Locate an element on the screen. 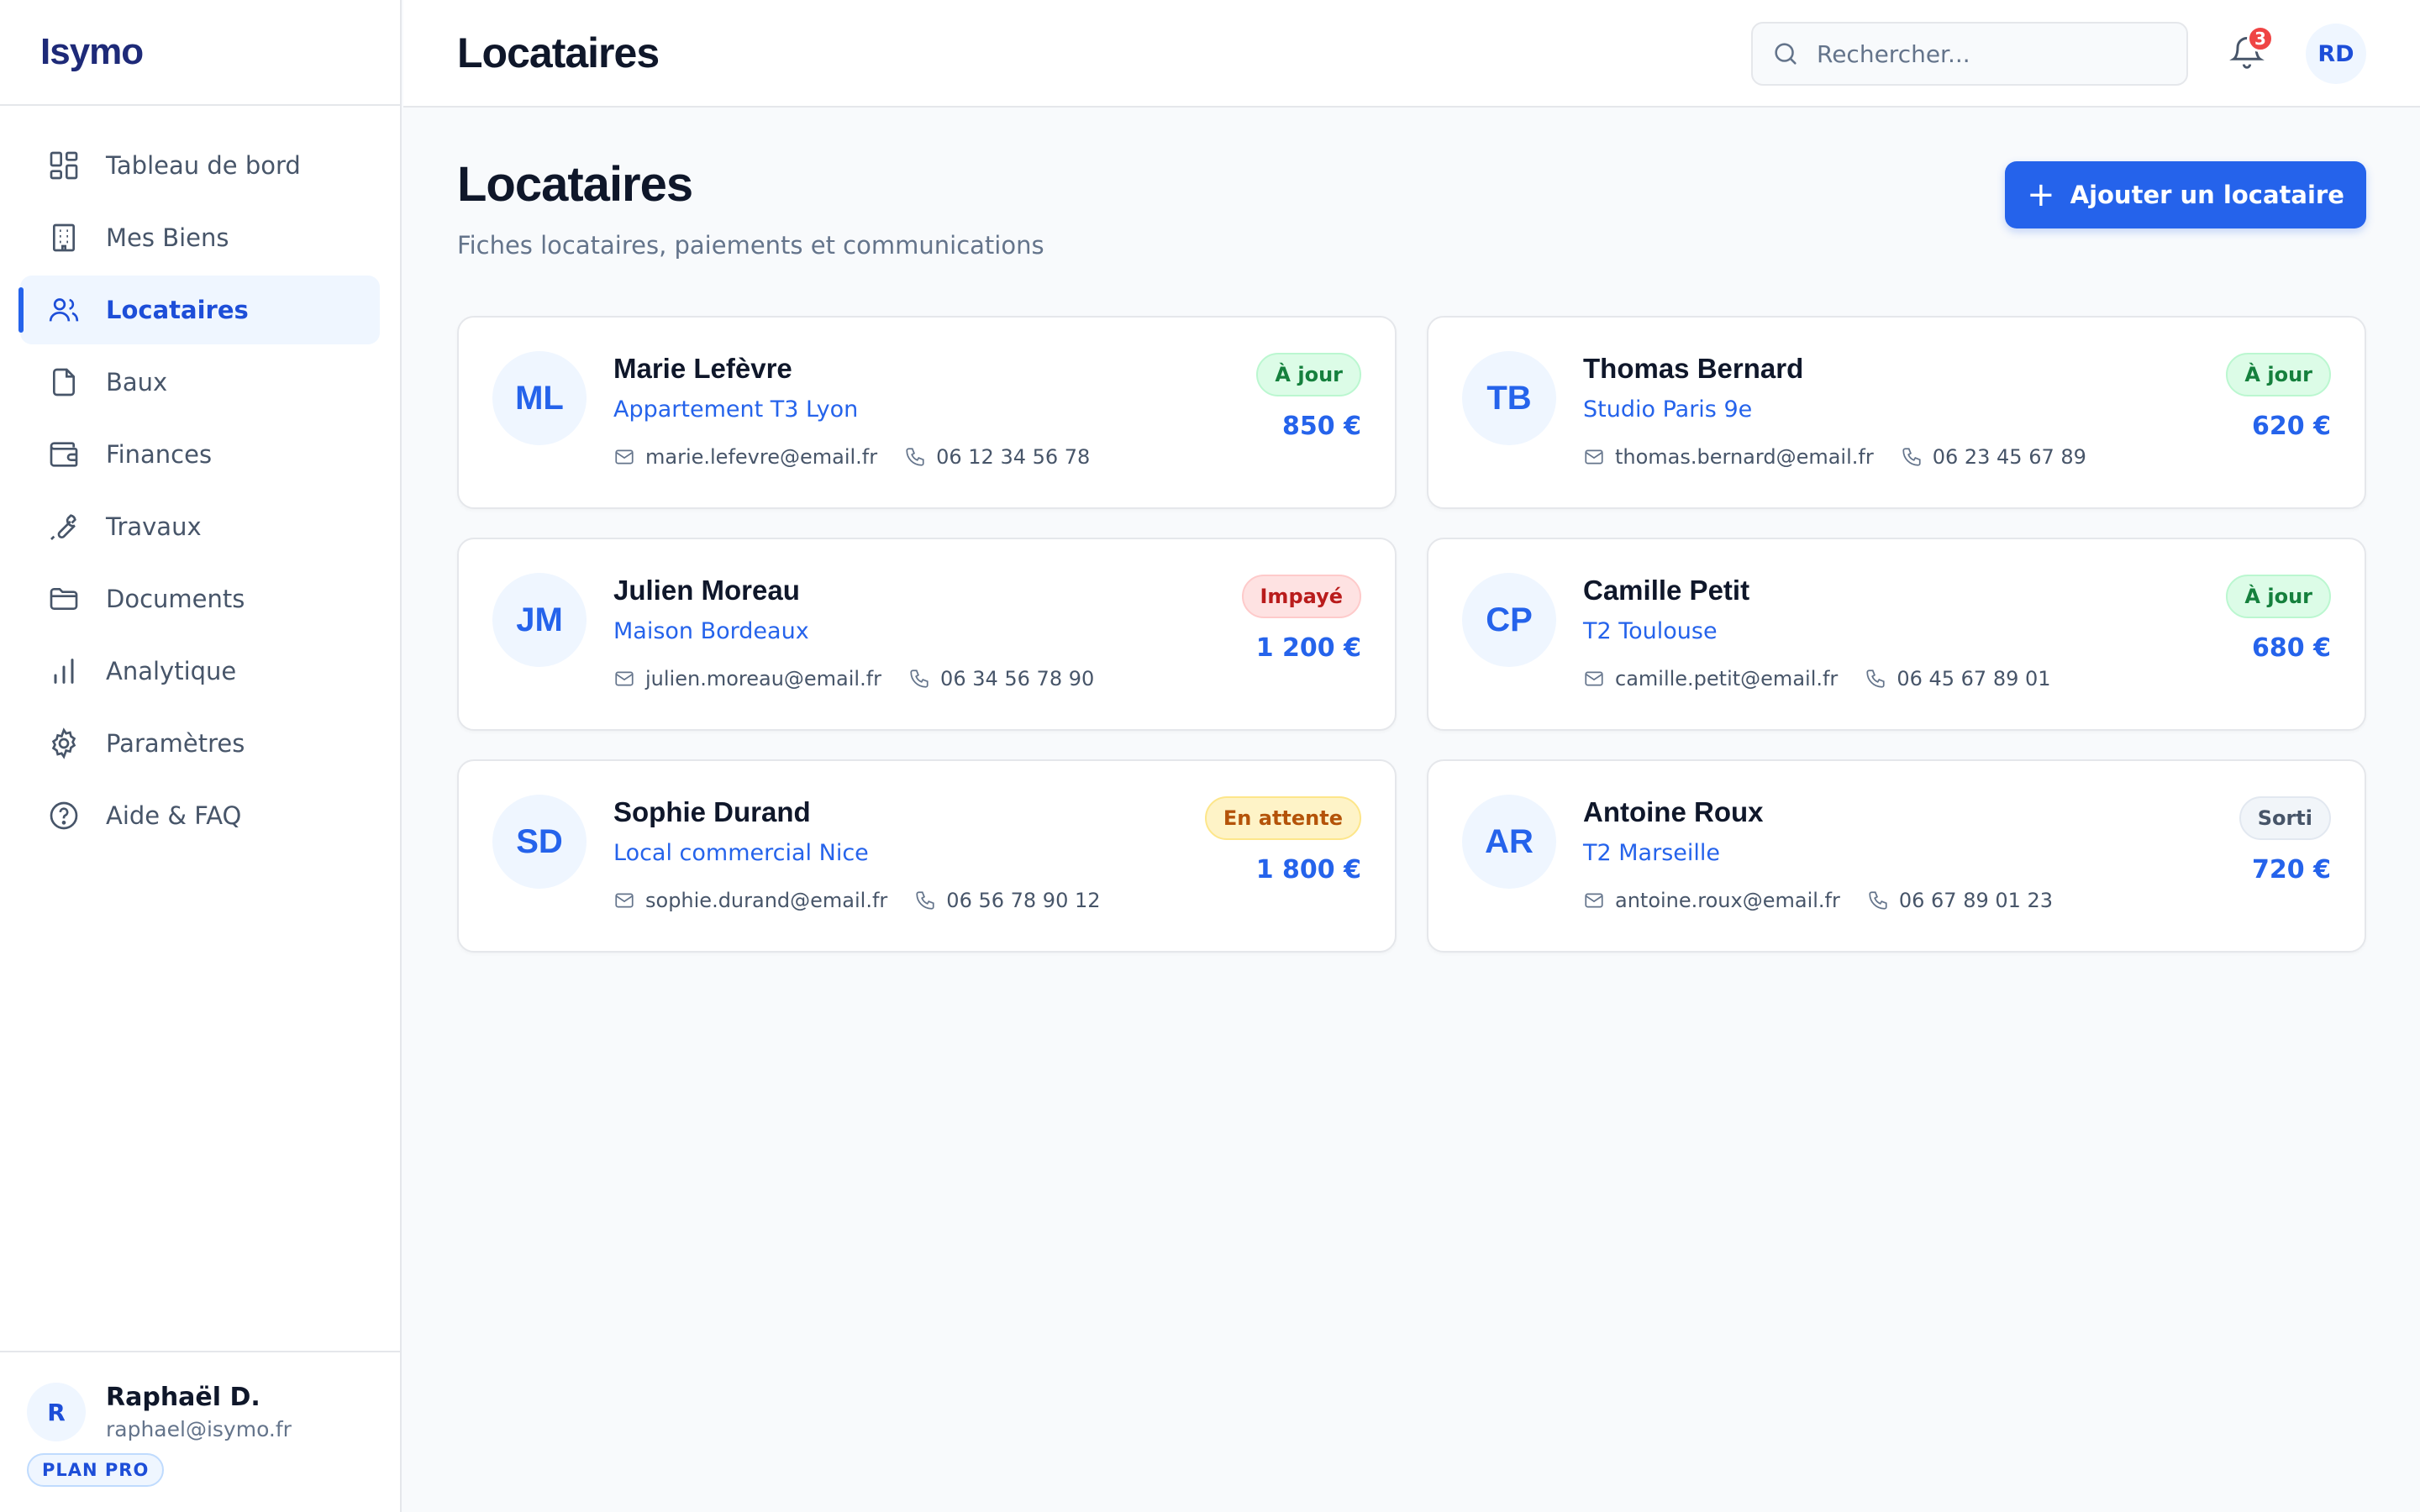 This screenshot has width=2420, height=1512. tenant-phone: 06 56 78 90 12 is located at coordinates (1023, 900).